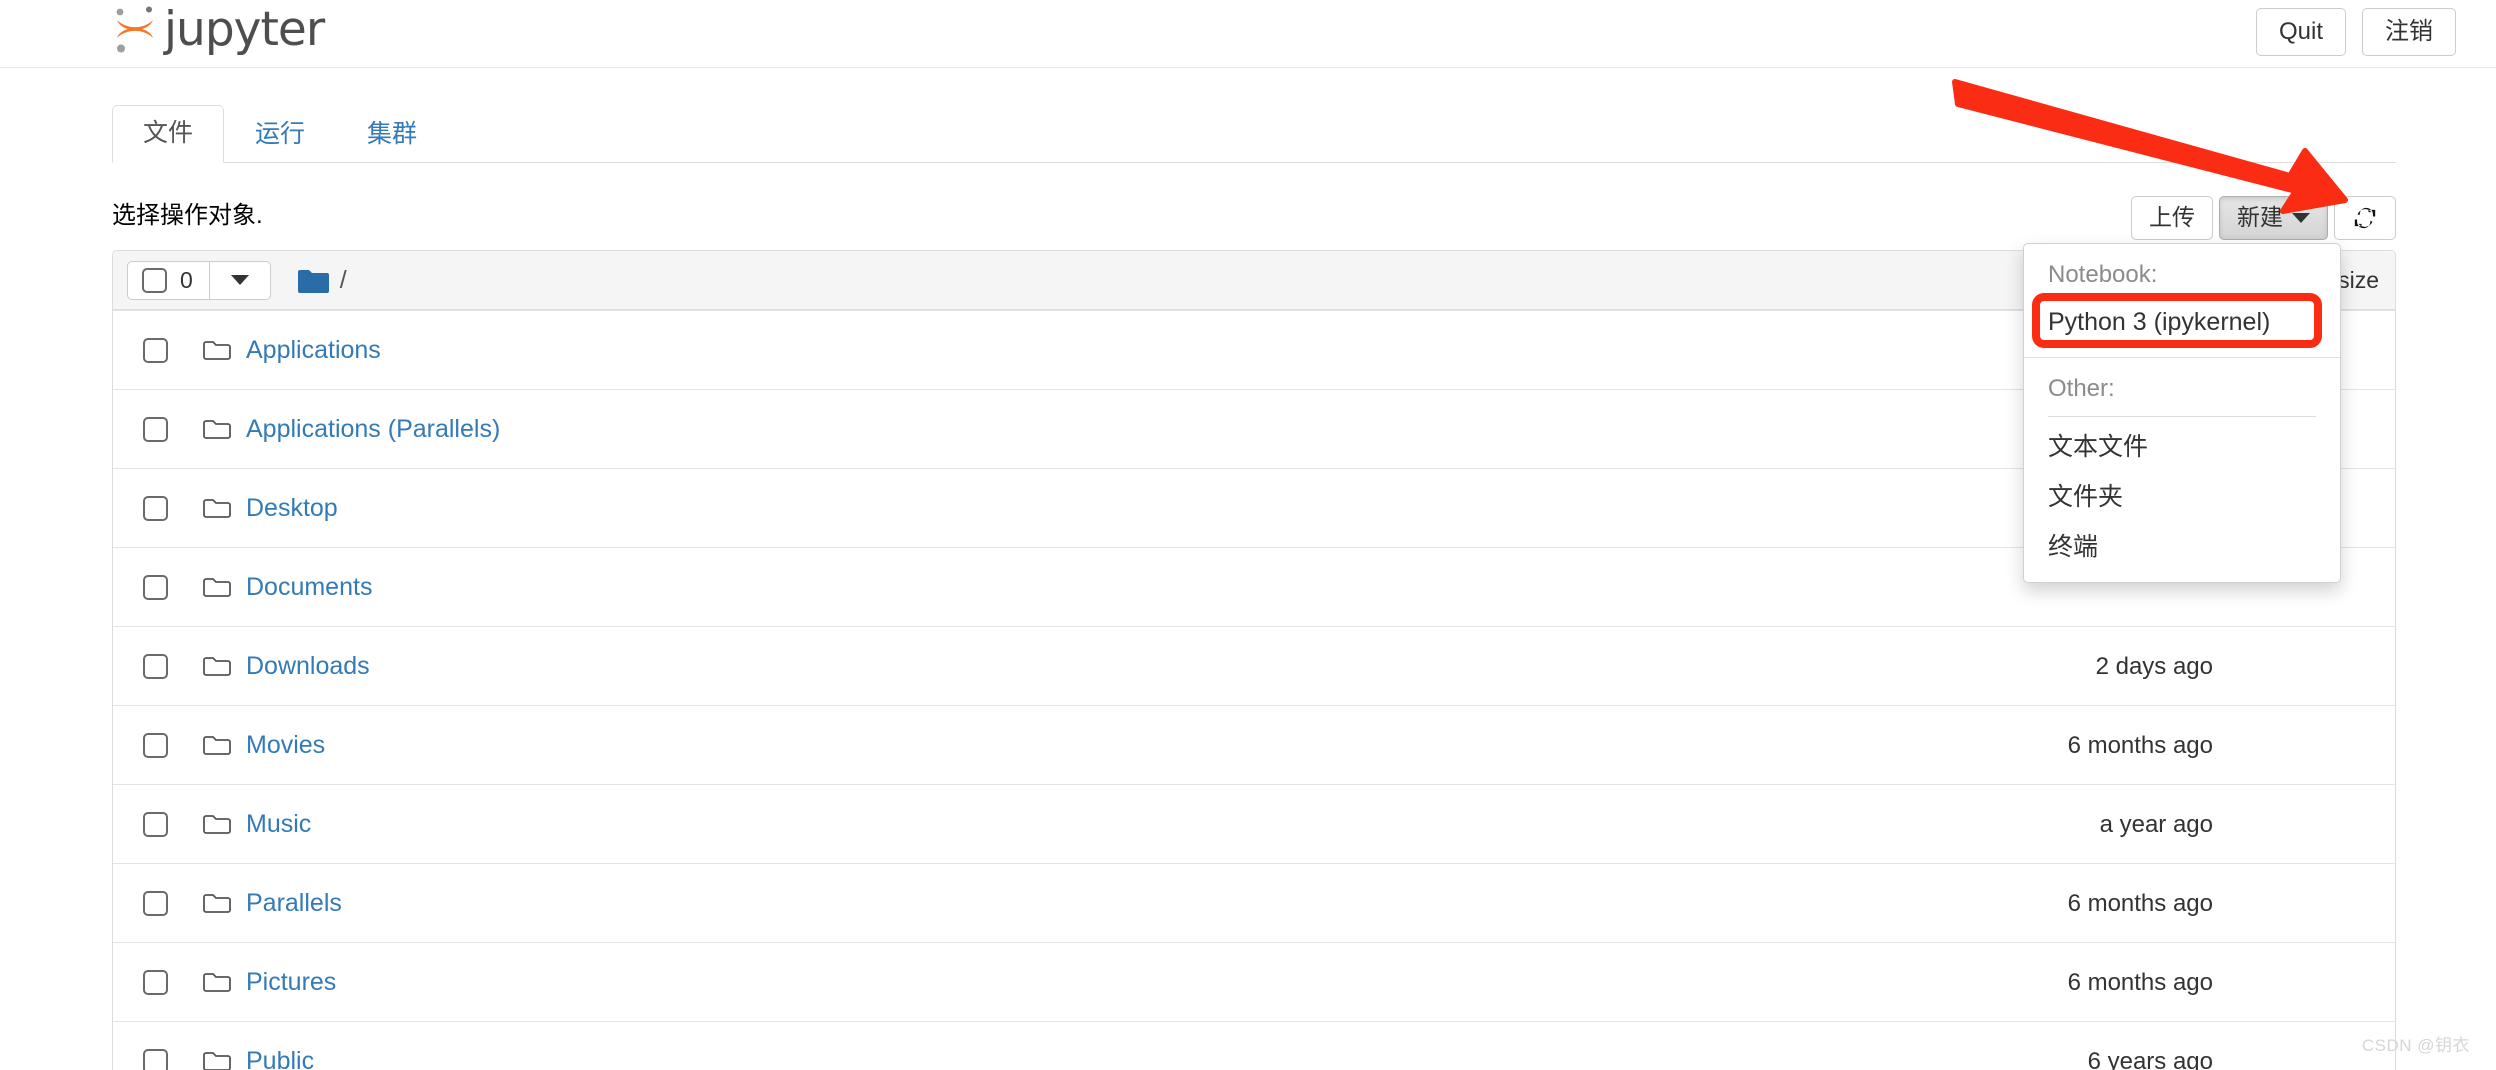  Describe the element at coordinates (2409, 32) in the screenshot. I see `logout-button: 注销` at that location.